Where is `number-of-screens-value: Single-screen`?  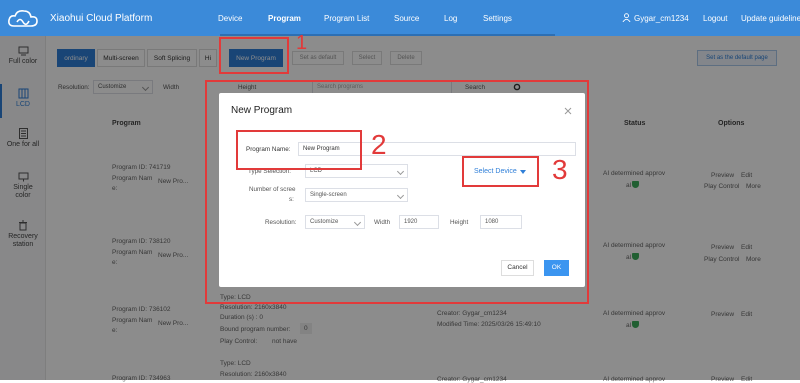 number-of-screens-value: Single-screen is located at coordinates (328, 195).